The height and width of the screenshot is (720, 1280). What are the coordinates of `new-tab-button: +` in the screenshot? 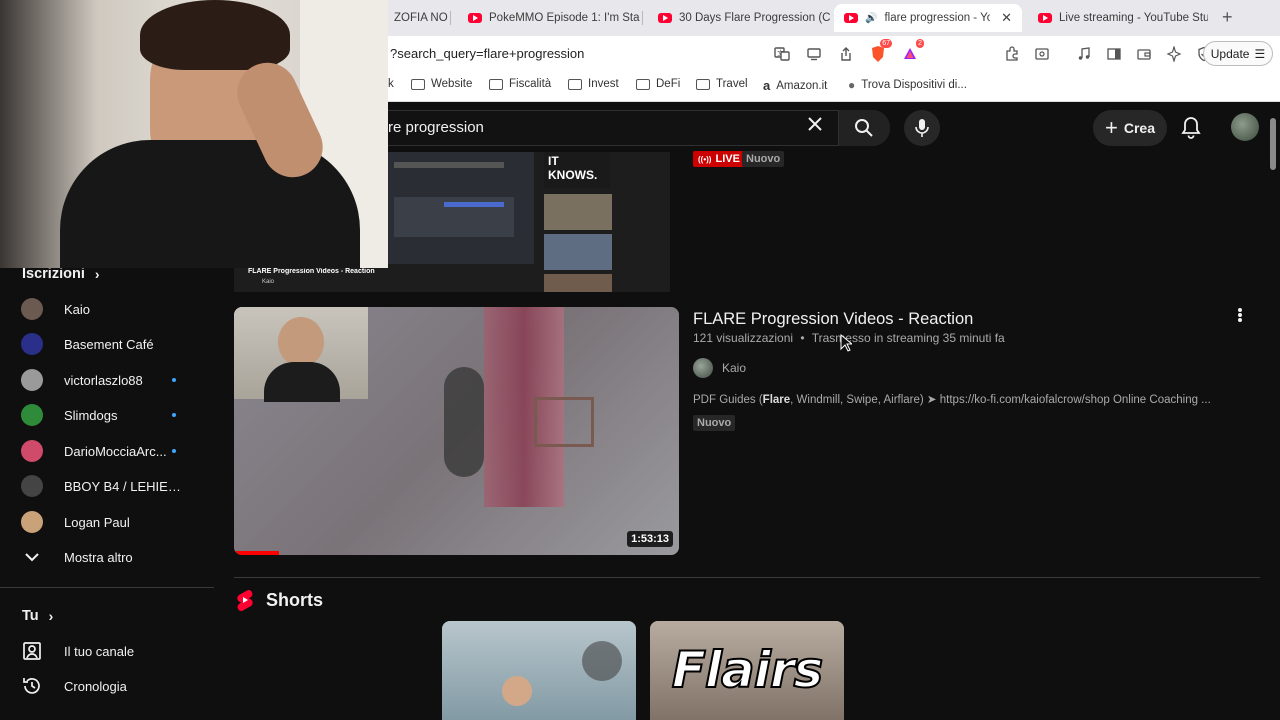 It's located at (1227, 17).